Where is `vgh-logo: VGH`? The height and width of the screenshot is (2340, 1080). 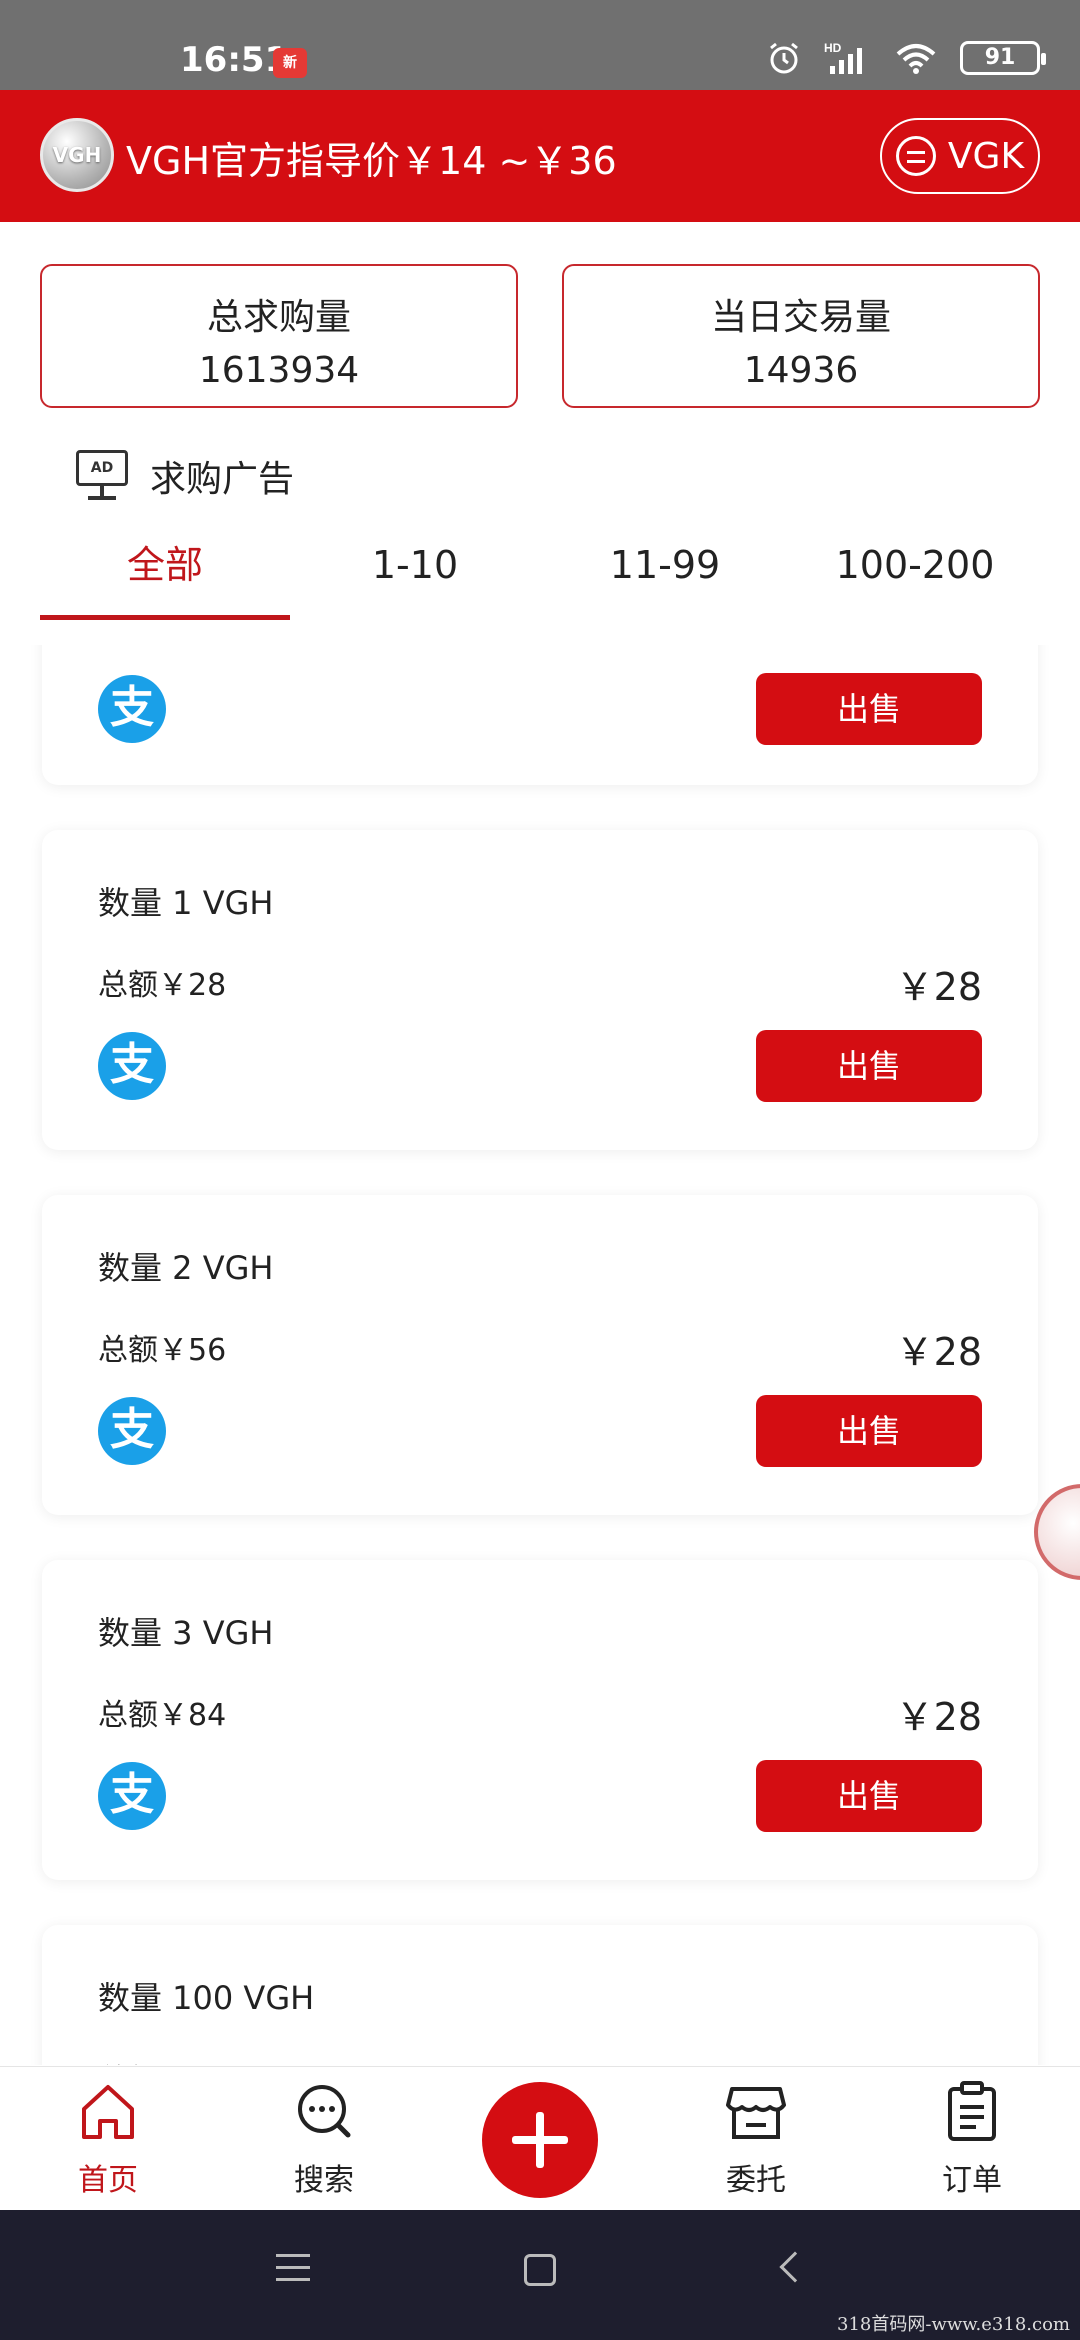 vgh-logo: VGH is located at coordinates (77, 155).